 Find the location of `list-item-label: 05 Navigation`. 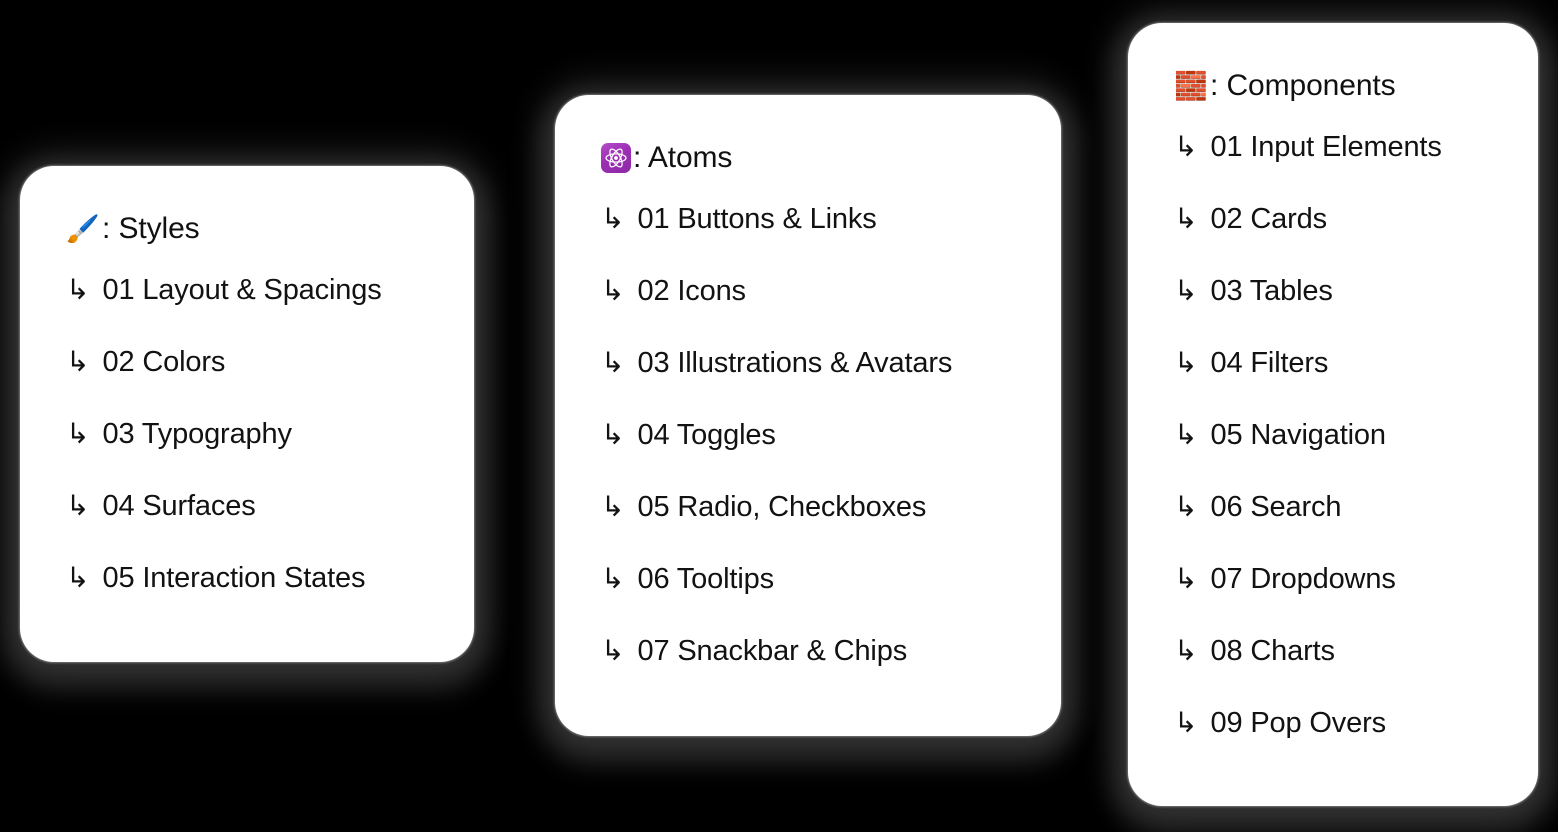

list-item-label: 05 Navigation is located at coordinates (1298, 435).